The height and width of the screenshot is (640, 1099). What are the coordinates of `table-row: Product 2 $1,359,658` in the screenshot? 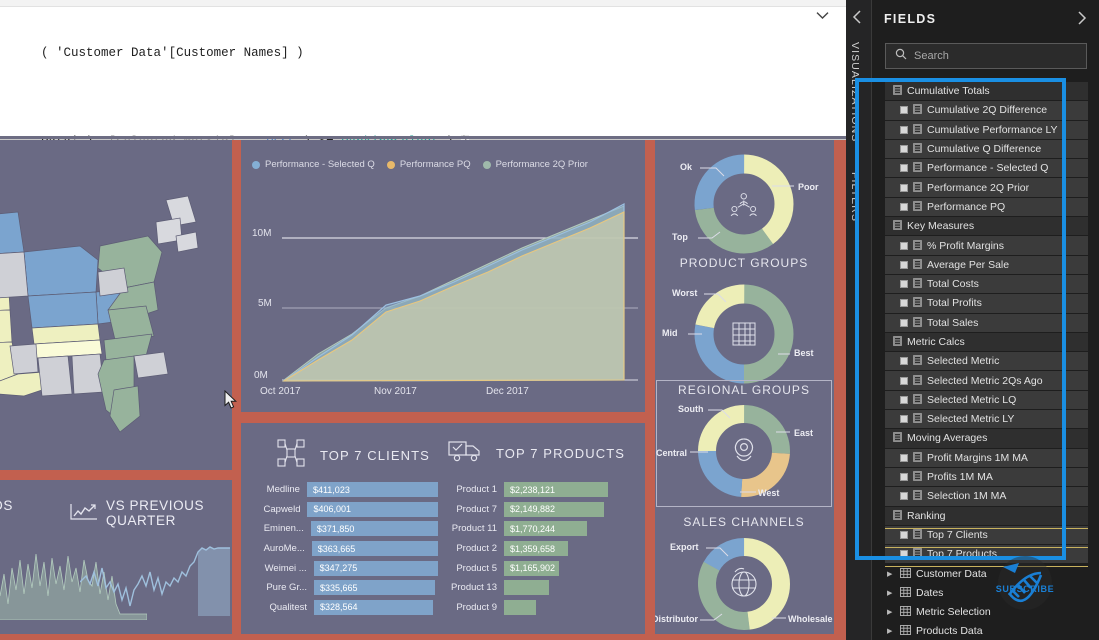 It's located at (538, 549).